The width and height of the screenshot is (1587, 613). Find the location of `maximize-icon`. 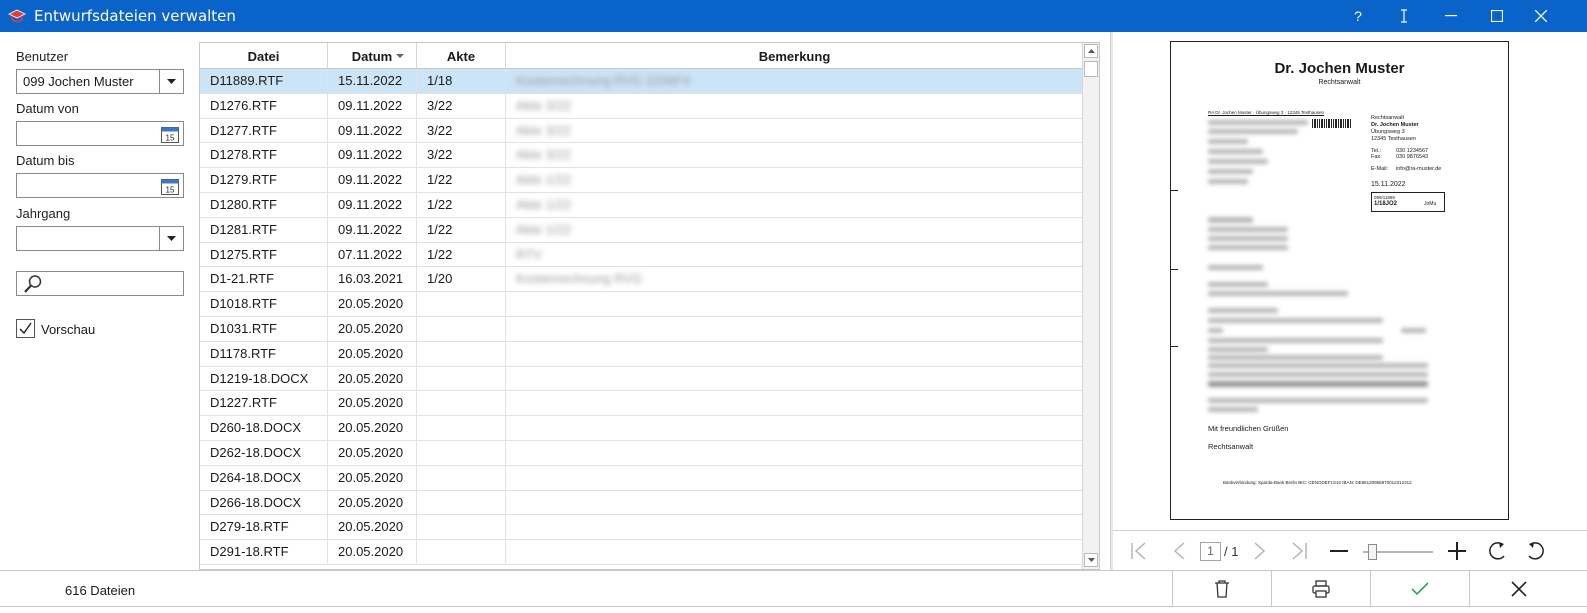

maximize-icon is located at coordinates (1497, 16).